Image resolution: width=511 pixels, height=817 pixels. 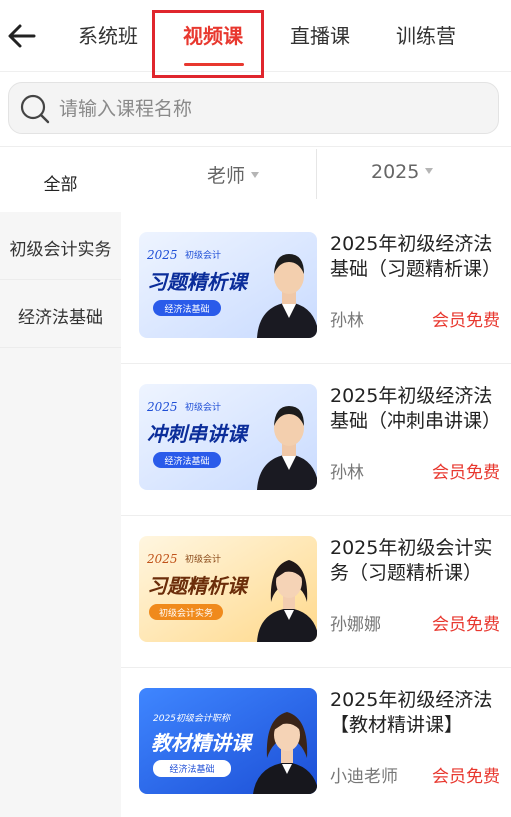 I want to click on svg-text: 2025初级会计职称, so click(x=192, y=718).